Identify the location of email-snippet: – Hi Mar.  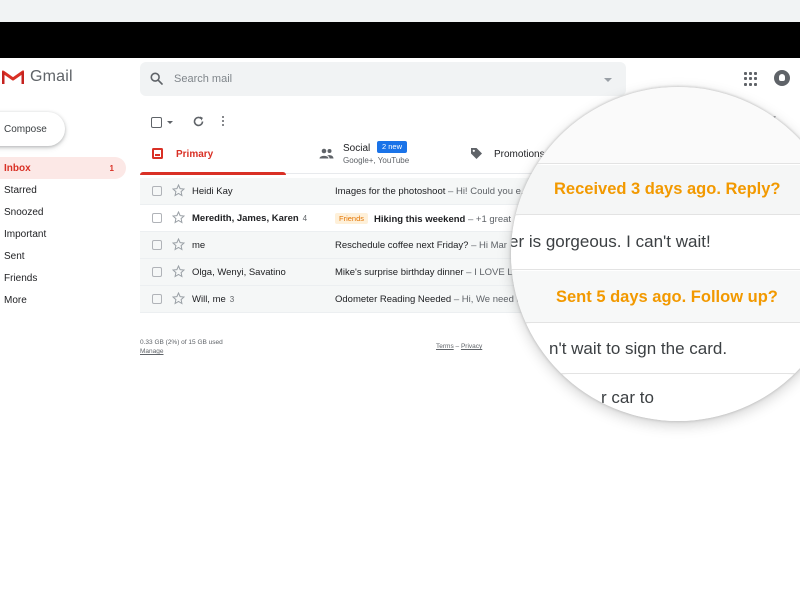
(487, 245).